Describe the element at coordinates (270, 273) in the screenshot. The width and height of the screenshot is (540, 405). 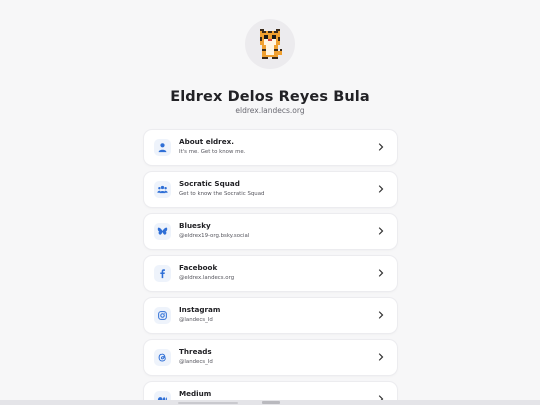
I see `link-card-facebook: Facebook @eldrex.landecs.org` at that location.